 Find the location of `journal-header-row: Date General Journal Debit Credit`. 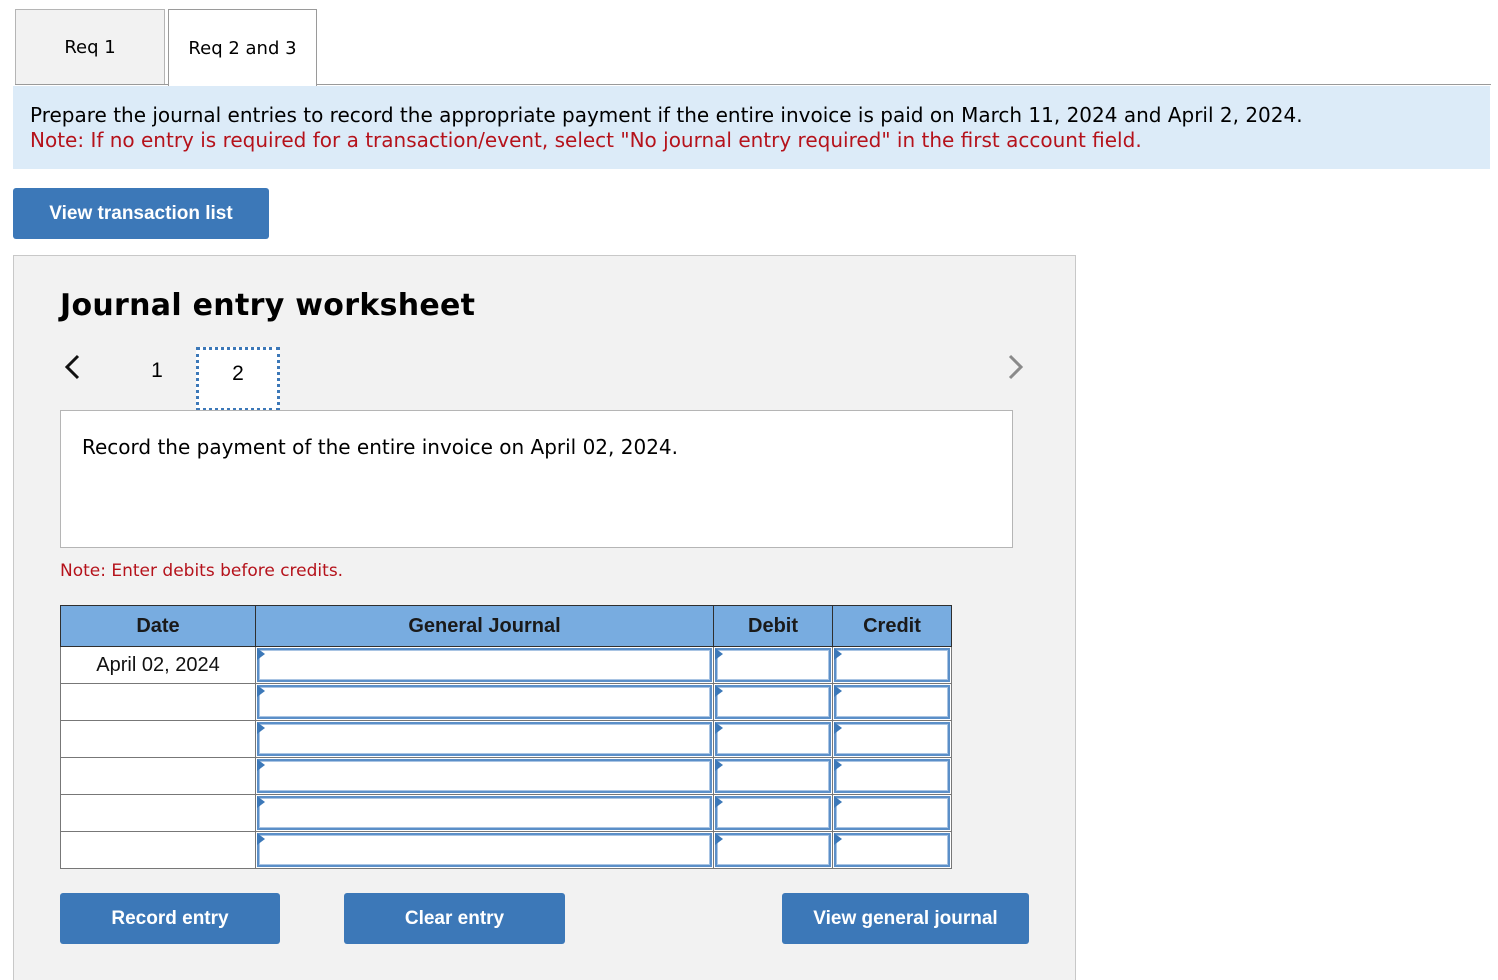

journal-header-row: Date General Journal Debit Credit is located at coordinates (506, 626).